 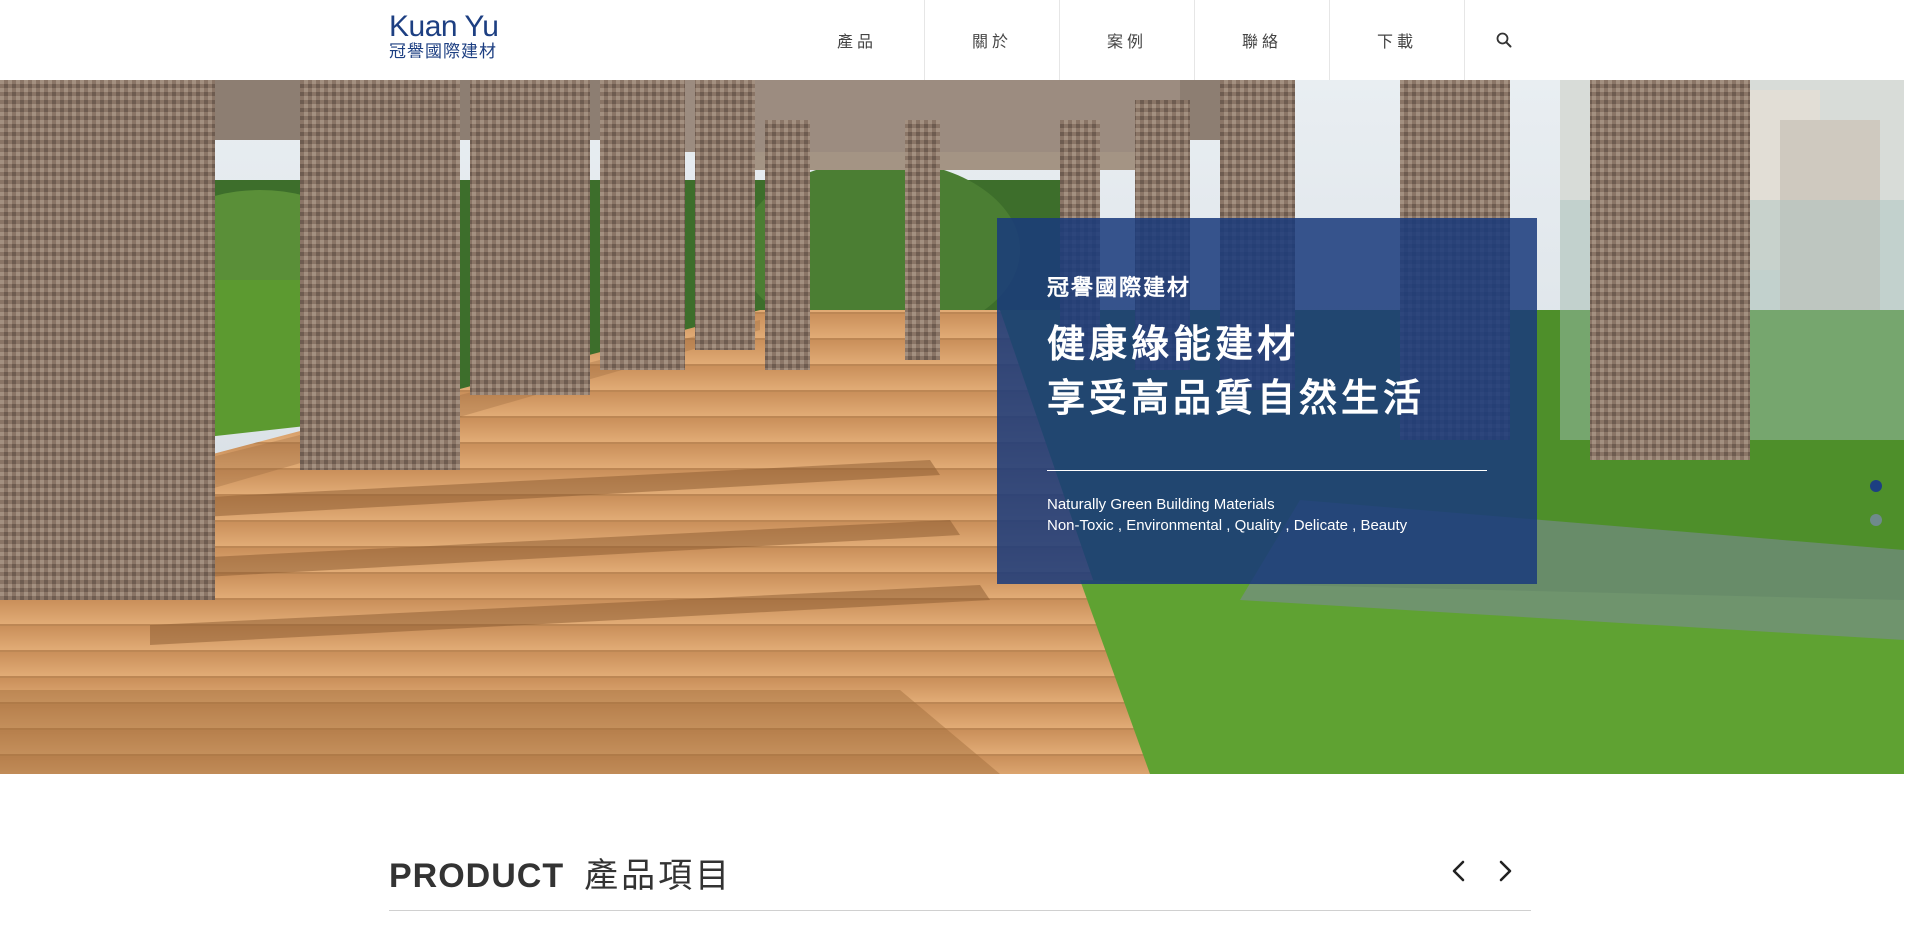 I want to click on next-button, so click(x=1506, y=871).